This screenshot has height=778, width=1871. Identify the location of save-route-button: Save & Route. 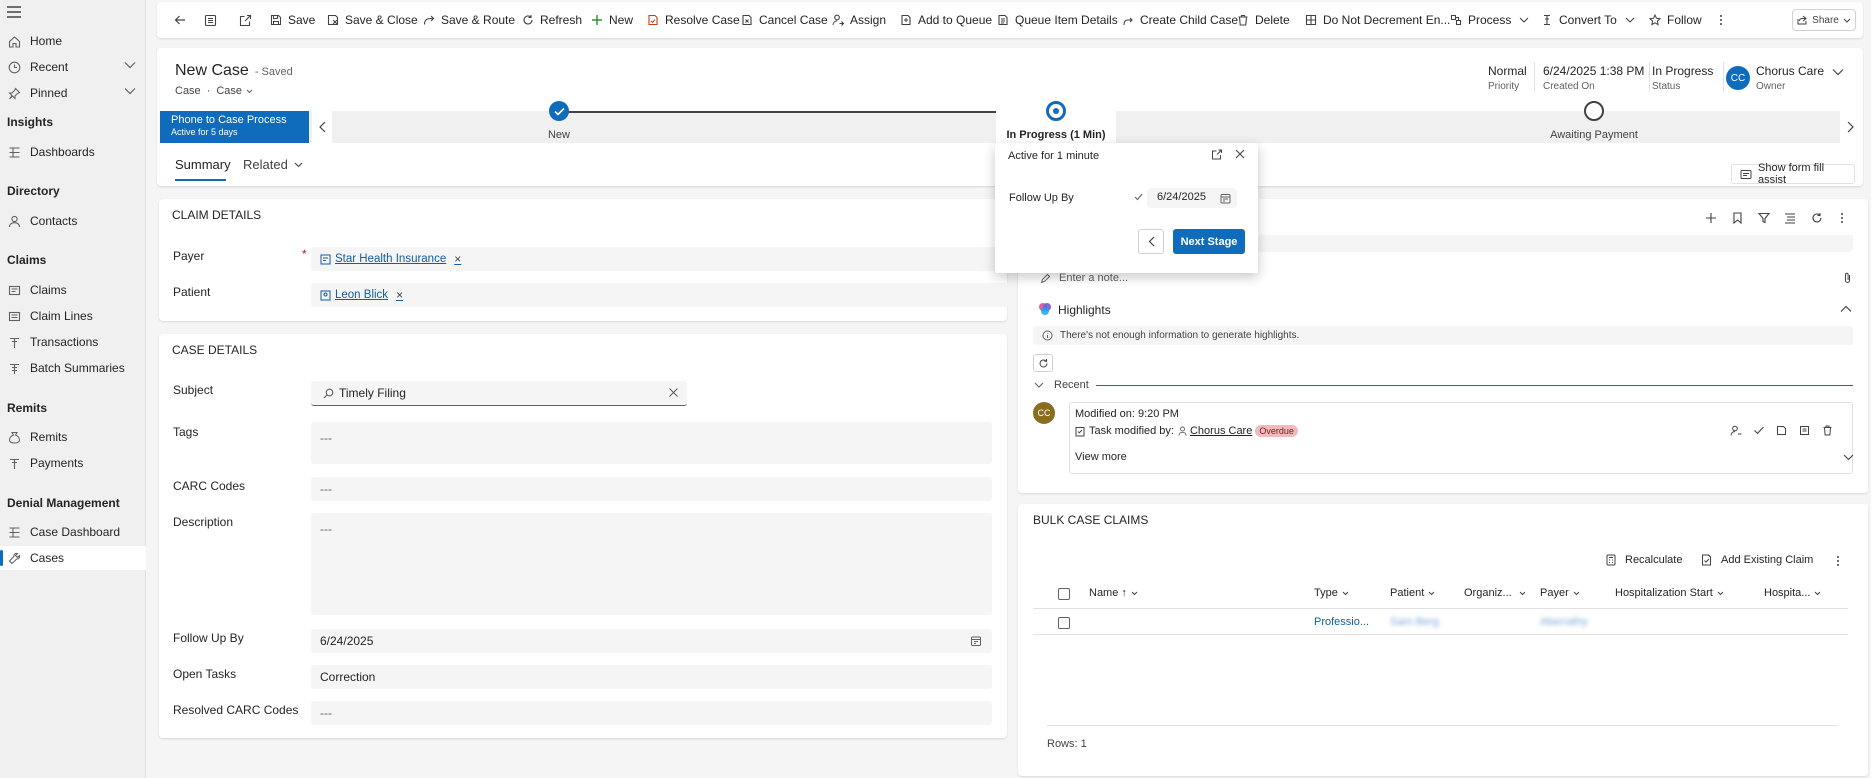
(469, 20).